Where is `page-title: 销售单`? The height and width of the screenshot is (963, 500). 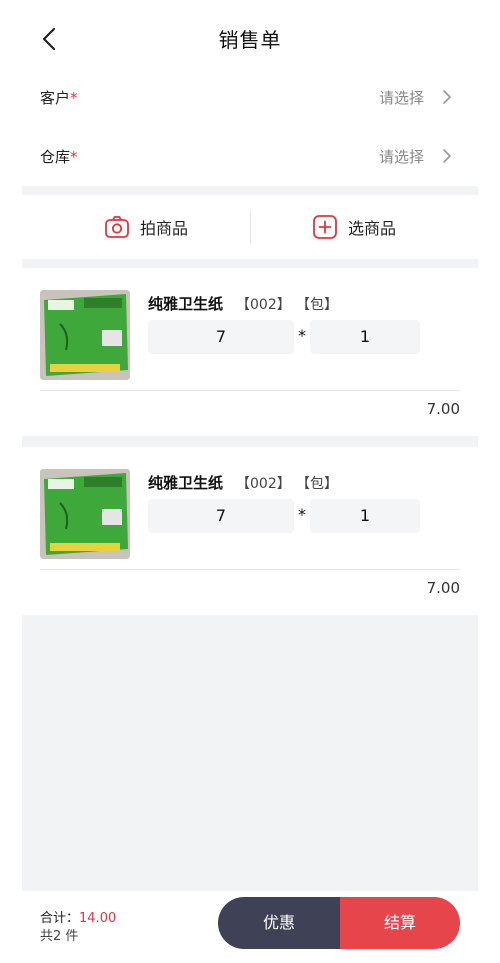
page-title: 销售单 is located at coordinates (250, 40).